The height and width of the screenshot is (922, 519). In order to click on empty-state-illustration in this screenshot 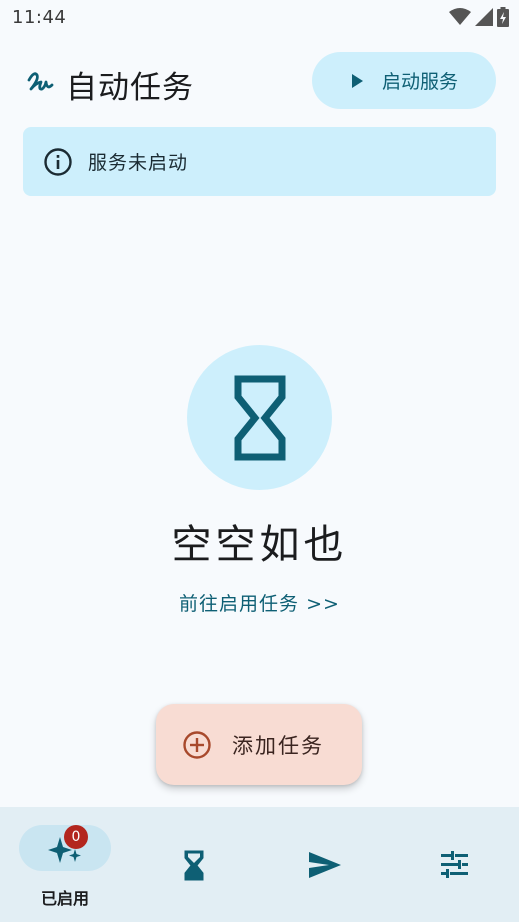, I will do `click(259, 417)`.